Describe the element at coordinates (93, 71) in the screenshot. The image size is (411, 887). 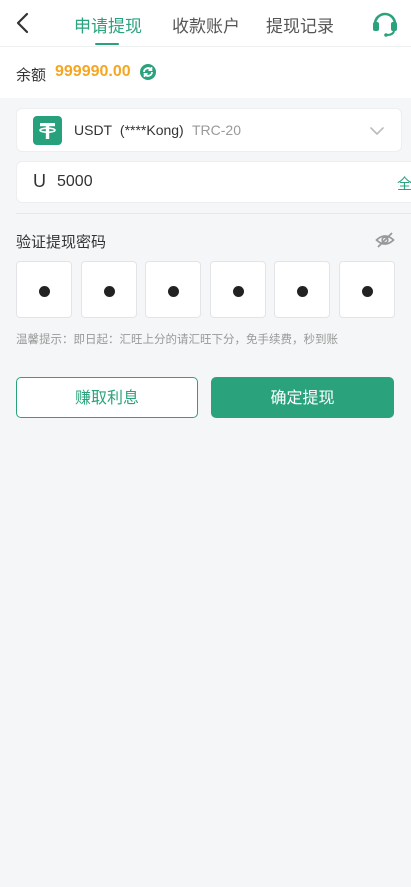
I see `balance-amount: 999990.00` at that location.